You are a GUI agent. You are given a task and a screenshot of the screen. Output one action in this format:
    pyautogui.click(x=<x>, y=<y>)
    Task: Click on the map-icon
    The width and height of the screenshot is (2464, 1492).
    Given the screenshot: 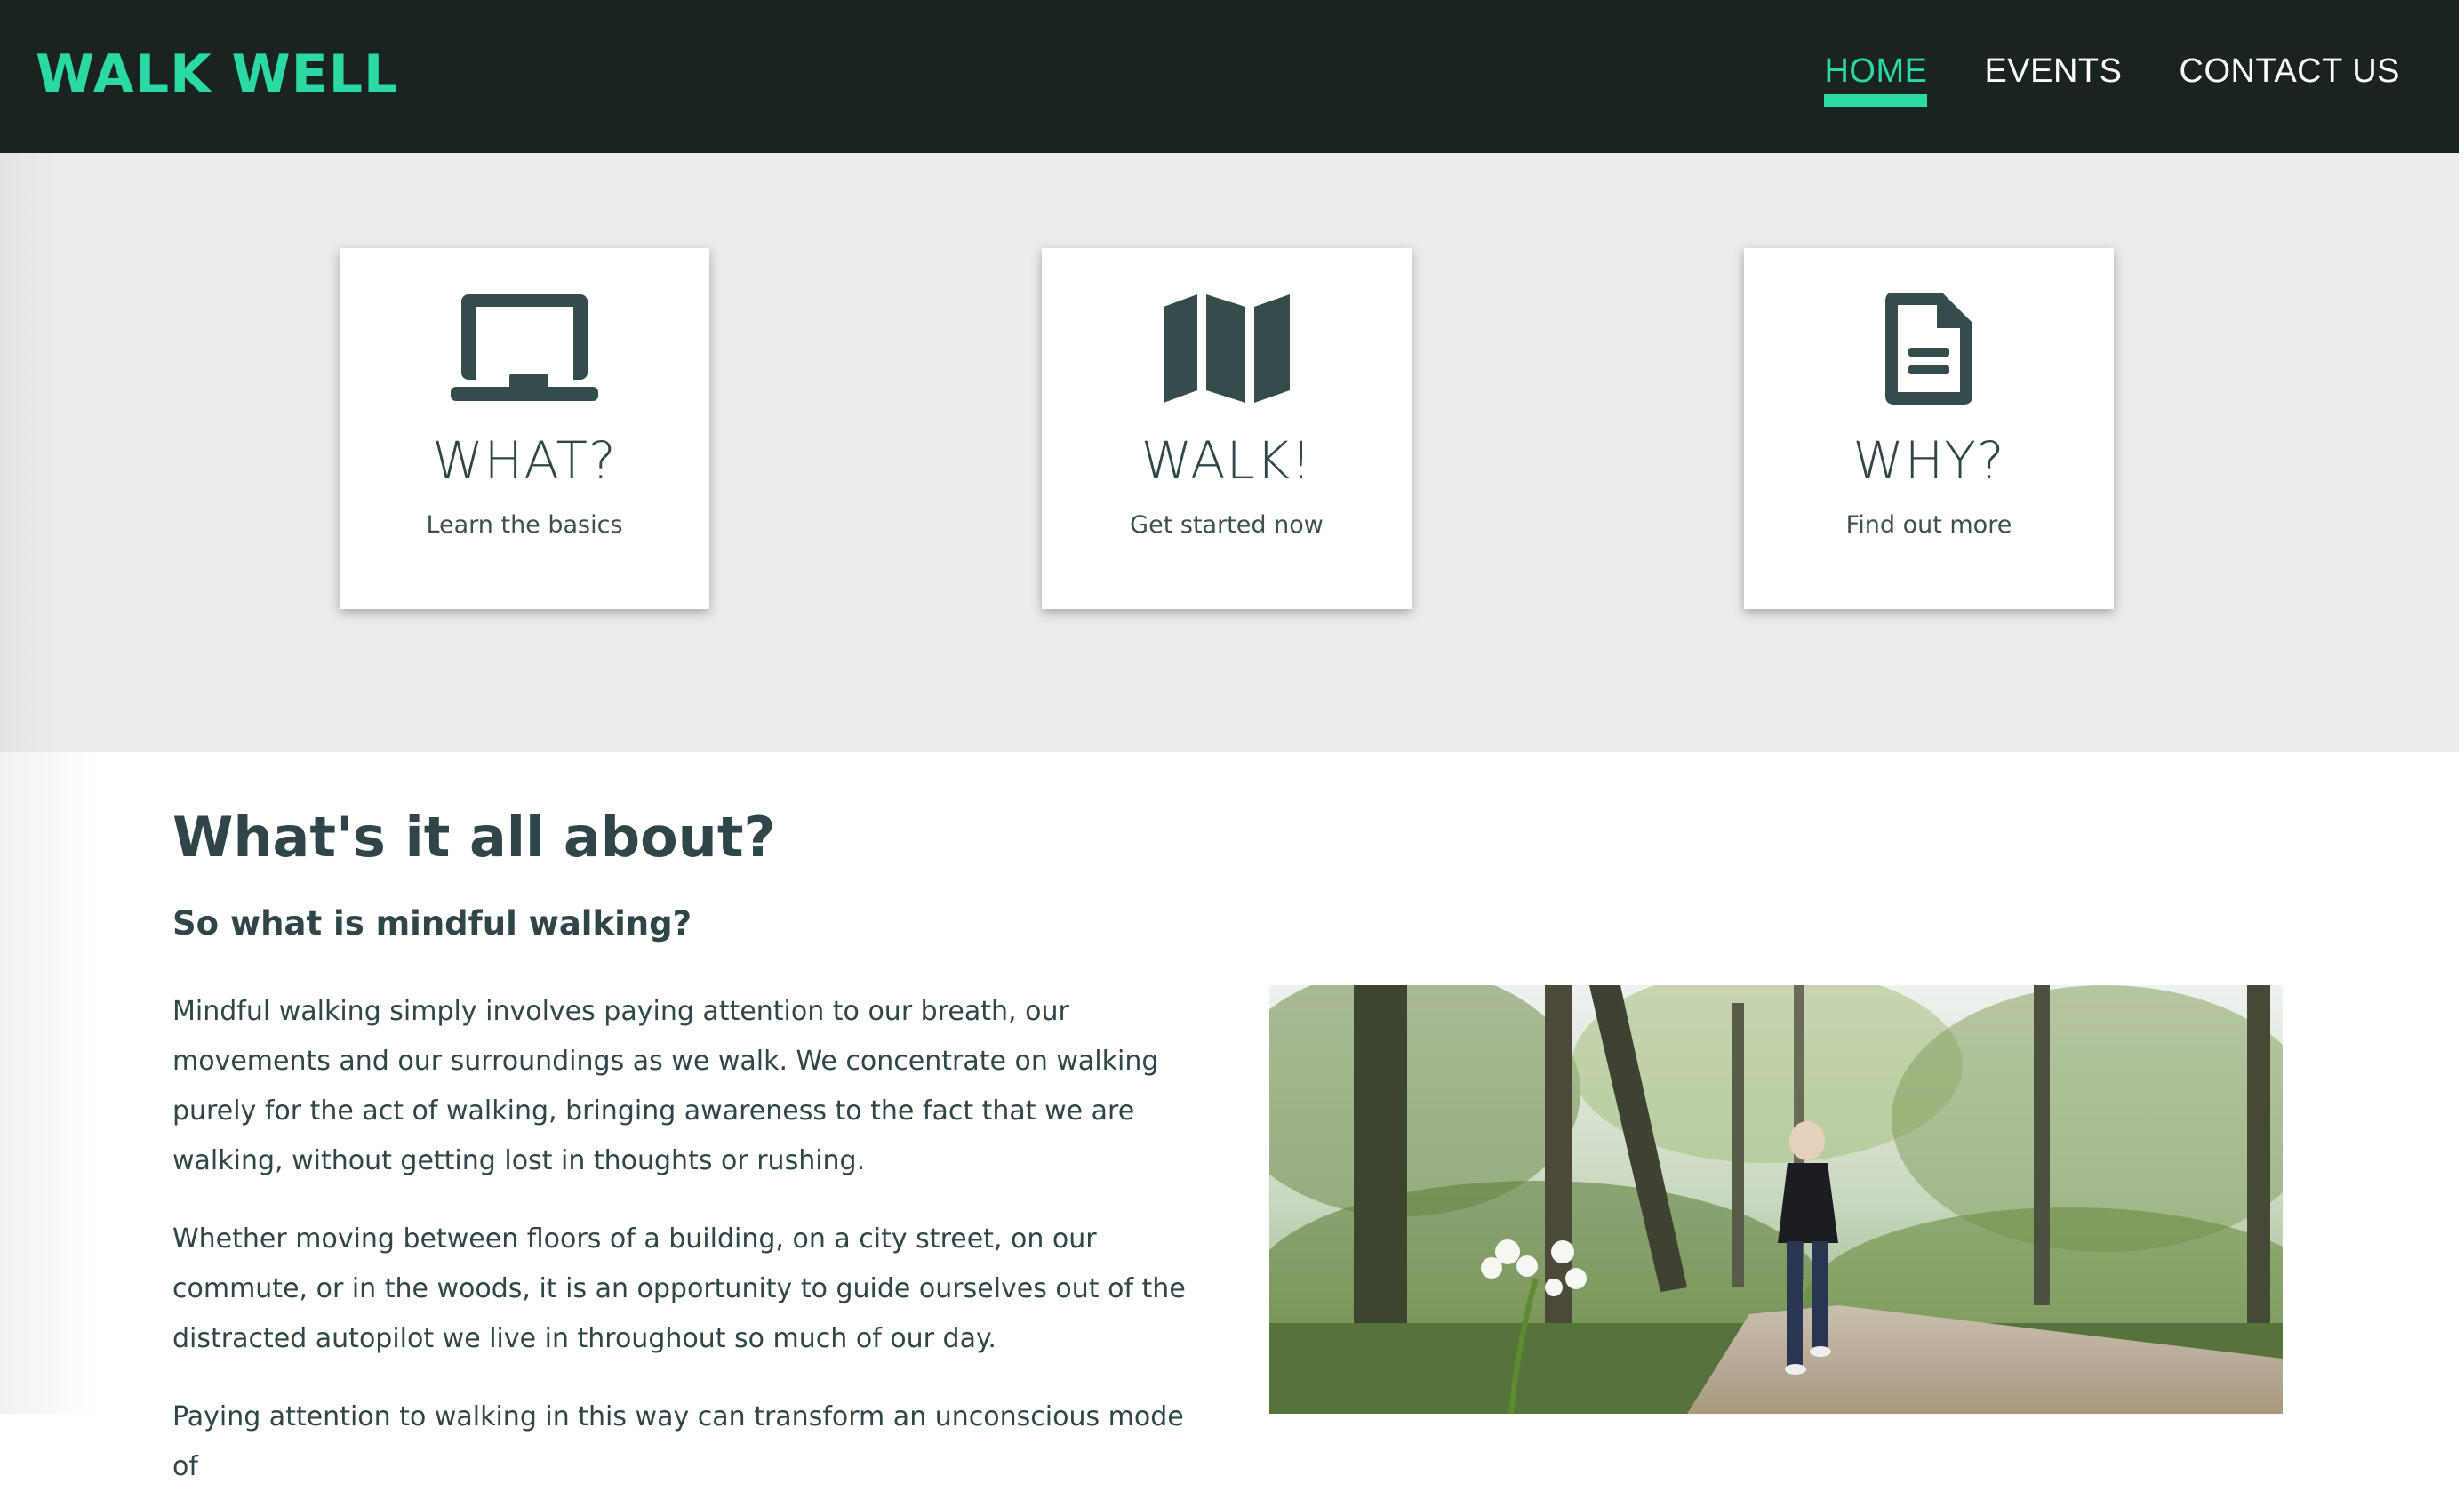 What is the action you would take?
    pyautogui.click(x=1227, y=348)
    